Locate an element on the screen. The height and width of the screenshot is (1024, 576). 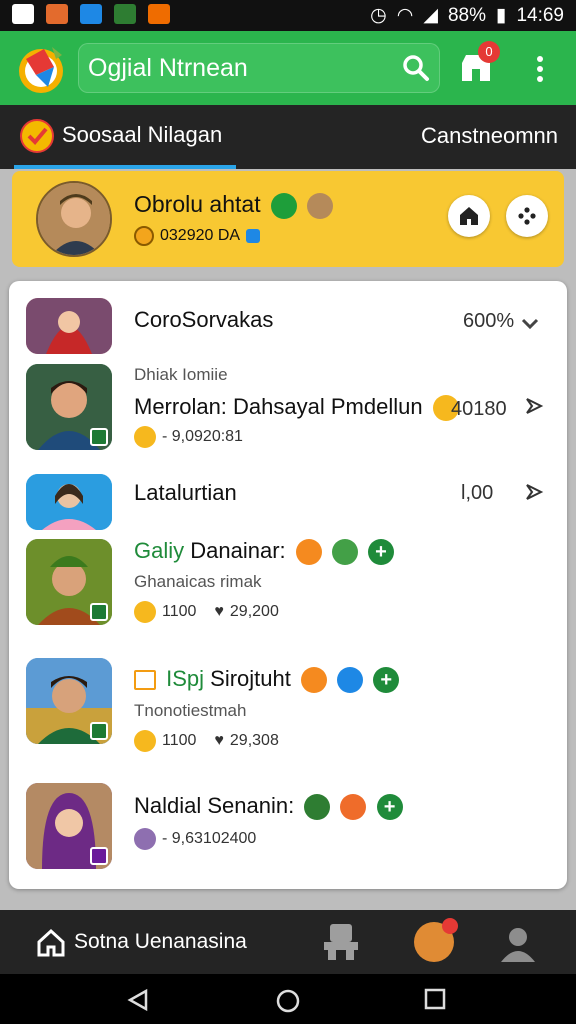
box-icon is located at coordinates (145, 680).